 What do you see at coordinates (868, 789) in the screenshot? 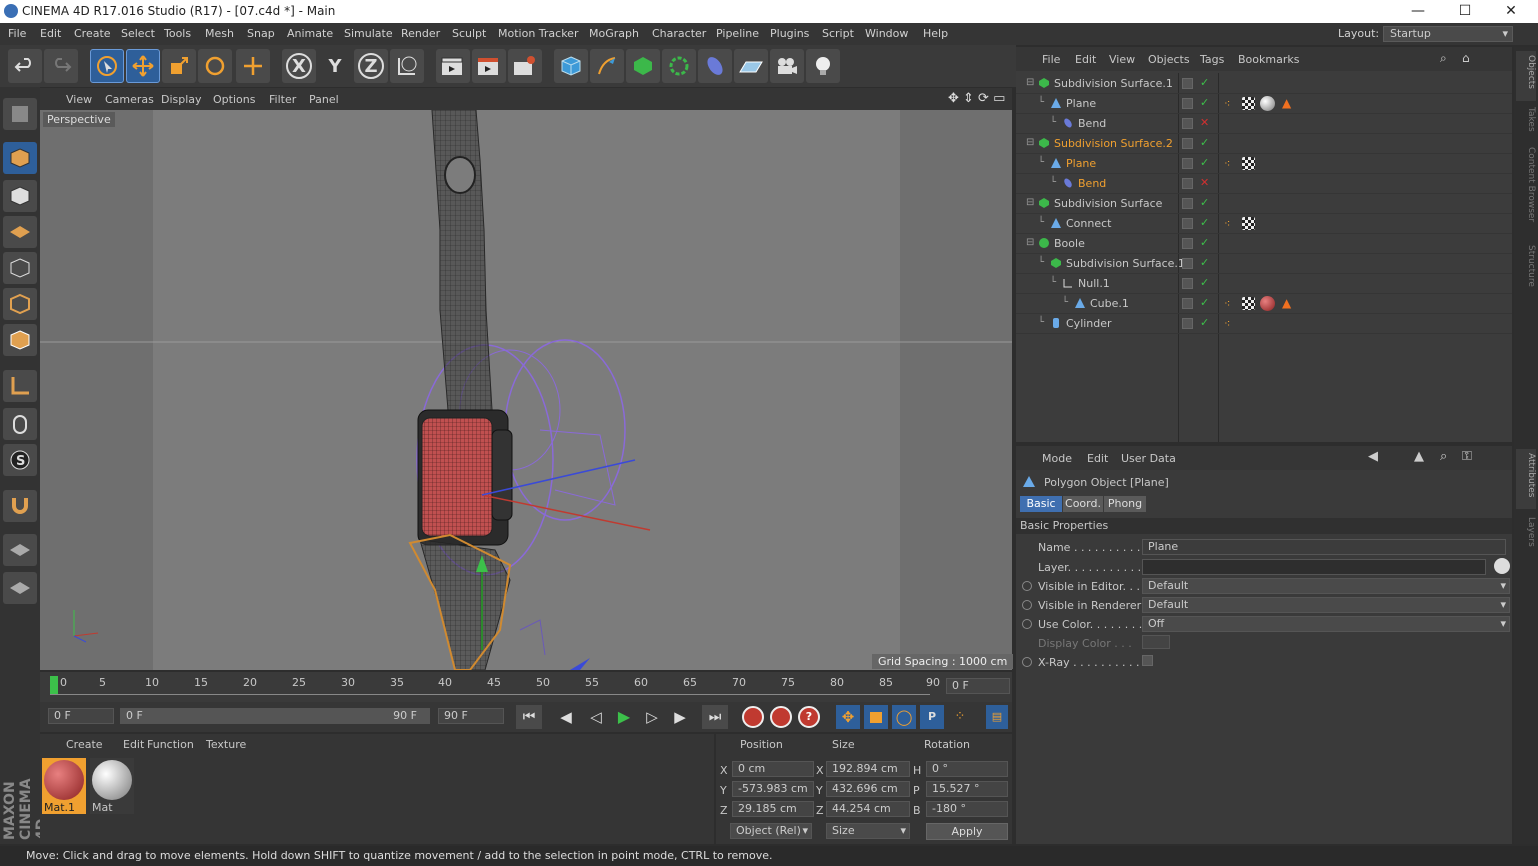
I see `size-y-field: 432.696 cm` at bounding box center [868, 789].